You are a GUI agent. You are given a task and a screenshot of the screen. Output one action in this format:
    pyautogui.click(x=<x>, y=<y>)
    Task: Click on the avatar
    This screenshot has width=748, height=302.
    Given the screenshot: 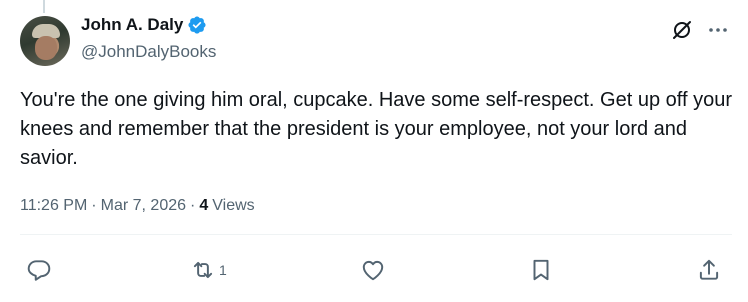 What is the action you would take?
    pyautogui.click(x=45, y=41)
    